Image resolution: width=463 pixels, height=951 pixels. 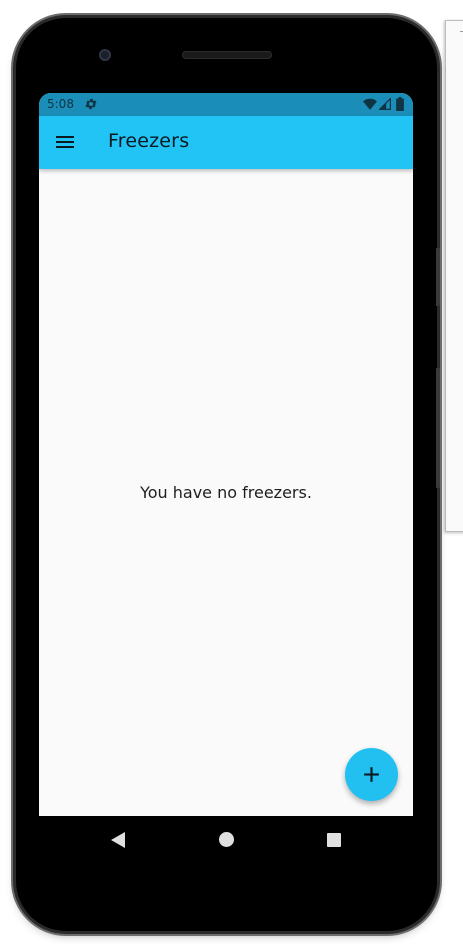 I want to click on home-icon, so click(x=226, y=839).